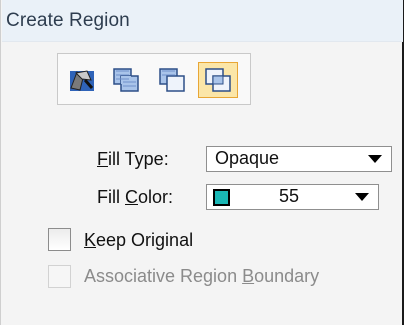 This screenshot has height=325, width=416. I want to click on difference-regions-icon, so click(172, 80).